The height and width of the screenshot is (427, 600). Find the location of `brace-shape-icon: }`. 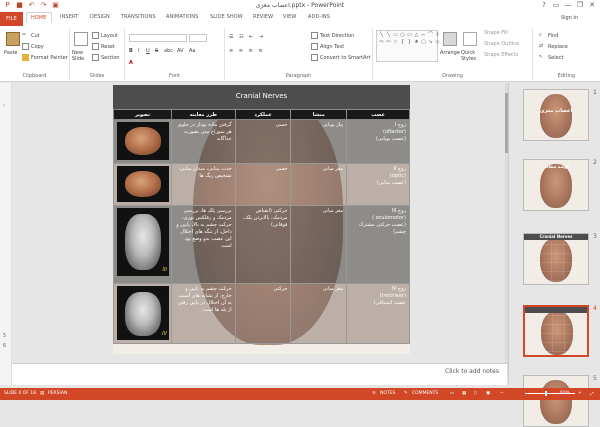

brace-shape-icon: } is located at coordinates (409, 42).